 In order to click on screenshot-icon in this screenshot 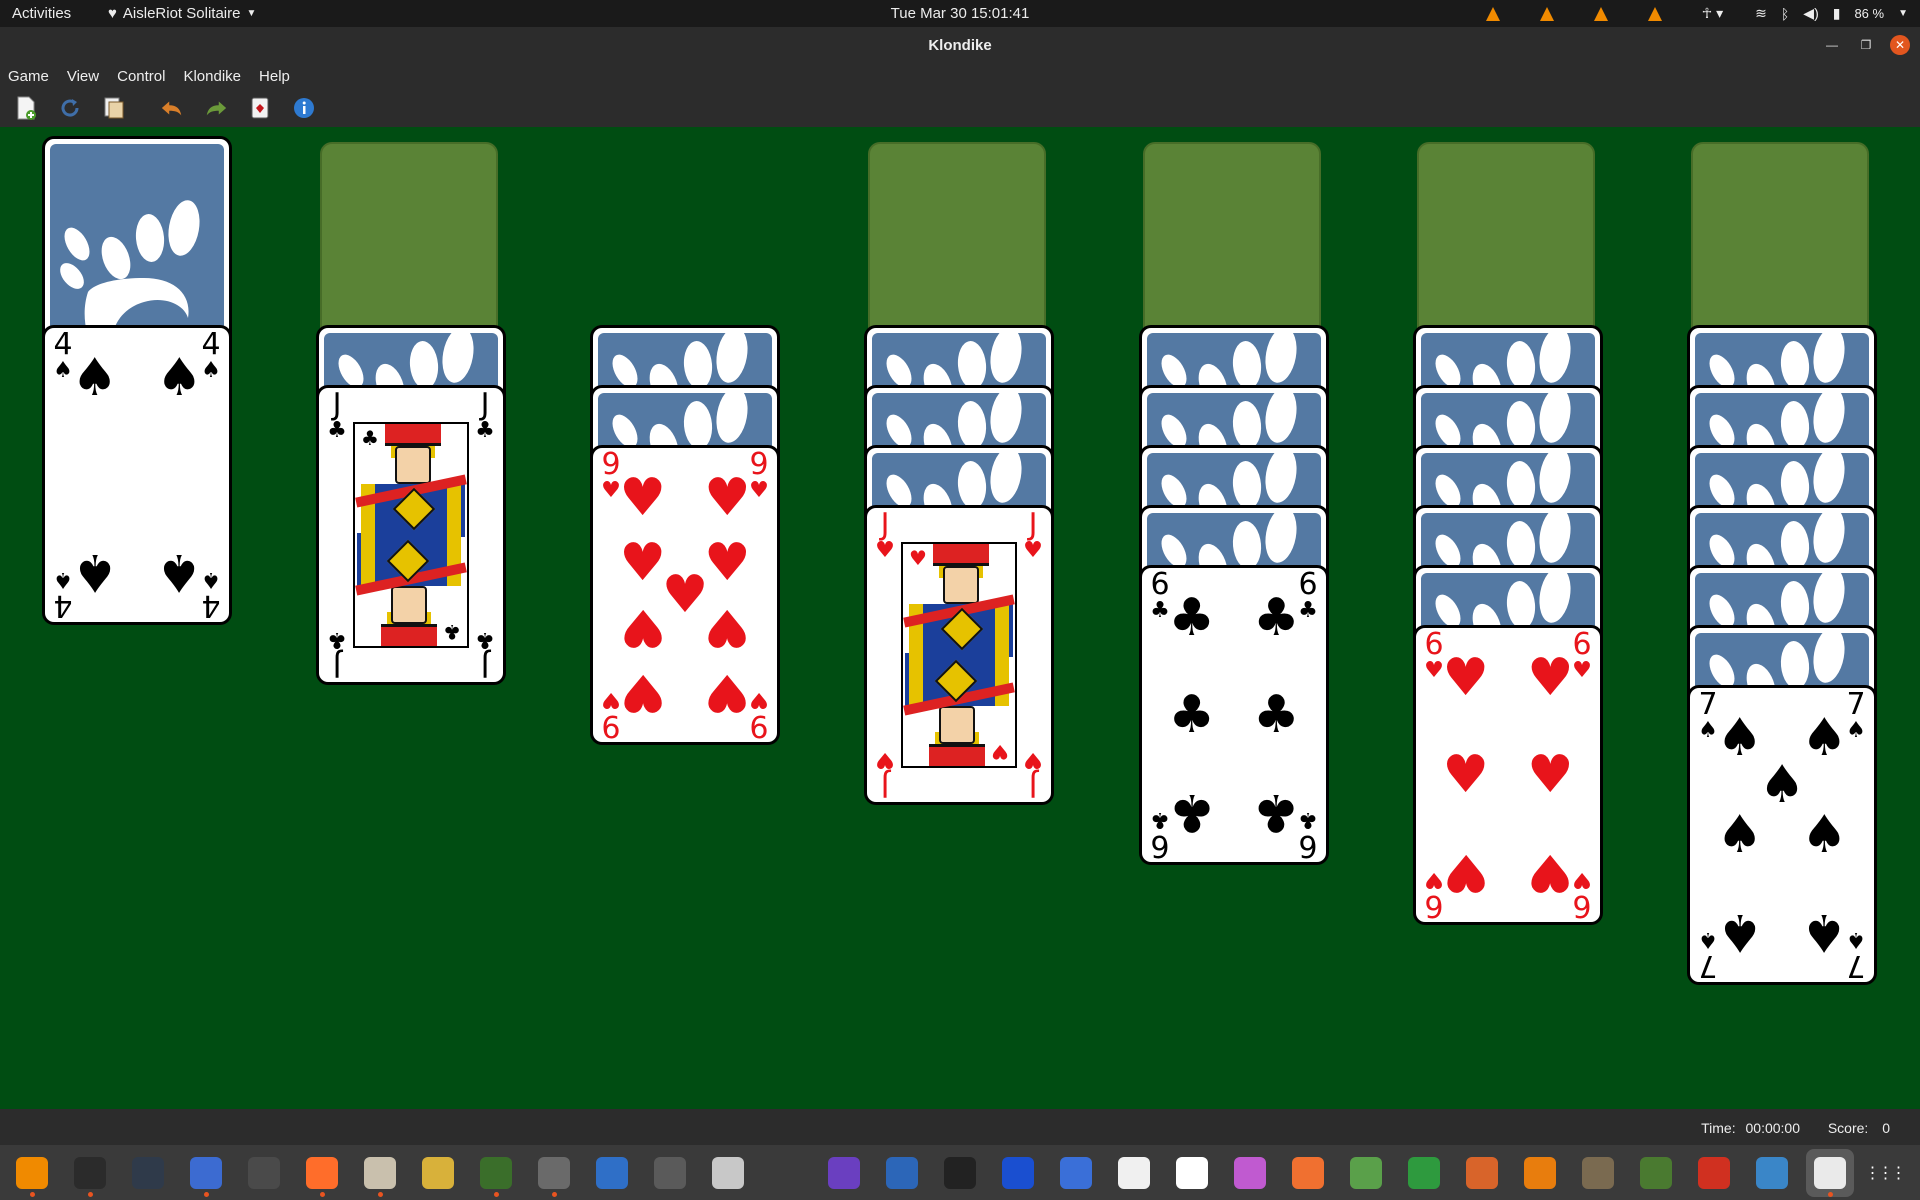, I will do `click(1076, 1173)`.